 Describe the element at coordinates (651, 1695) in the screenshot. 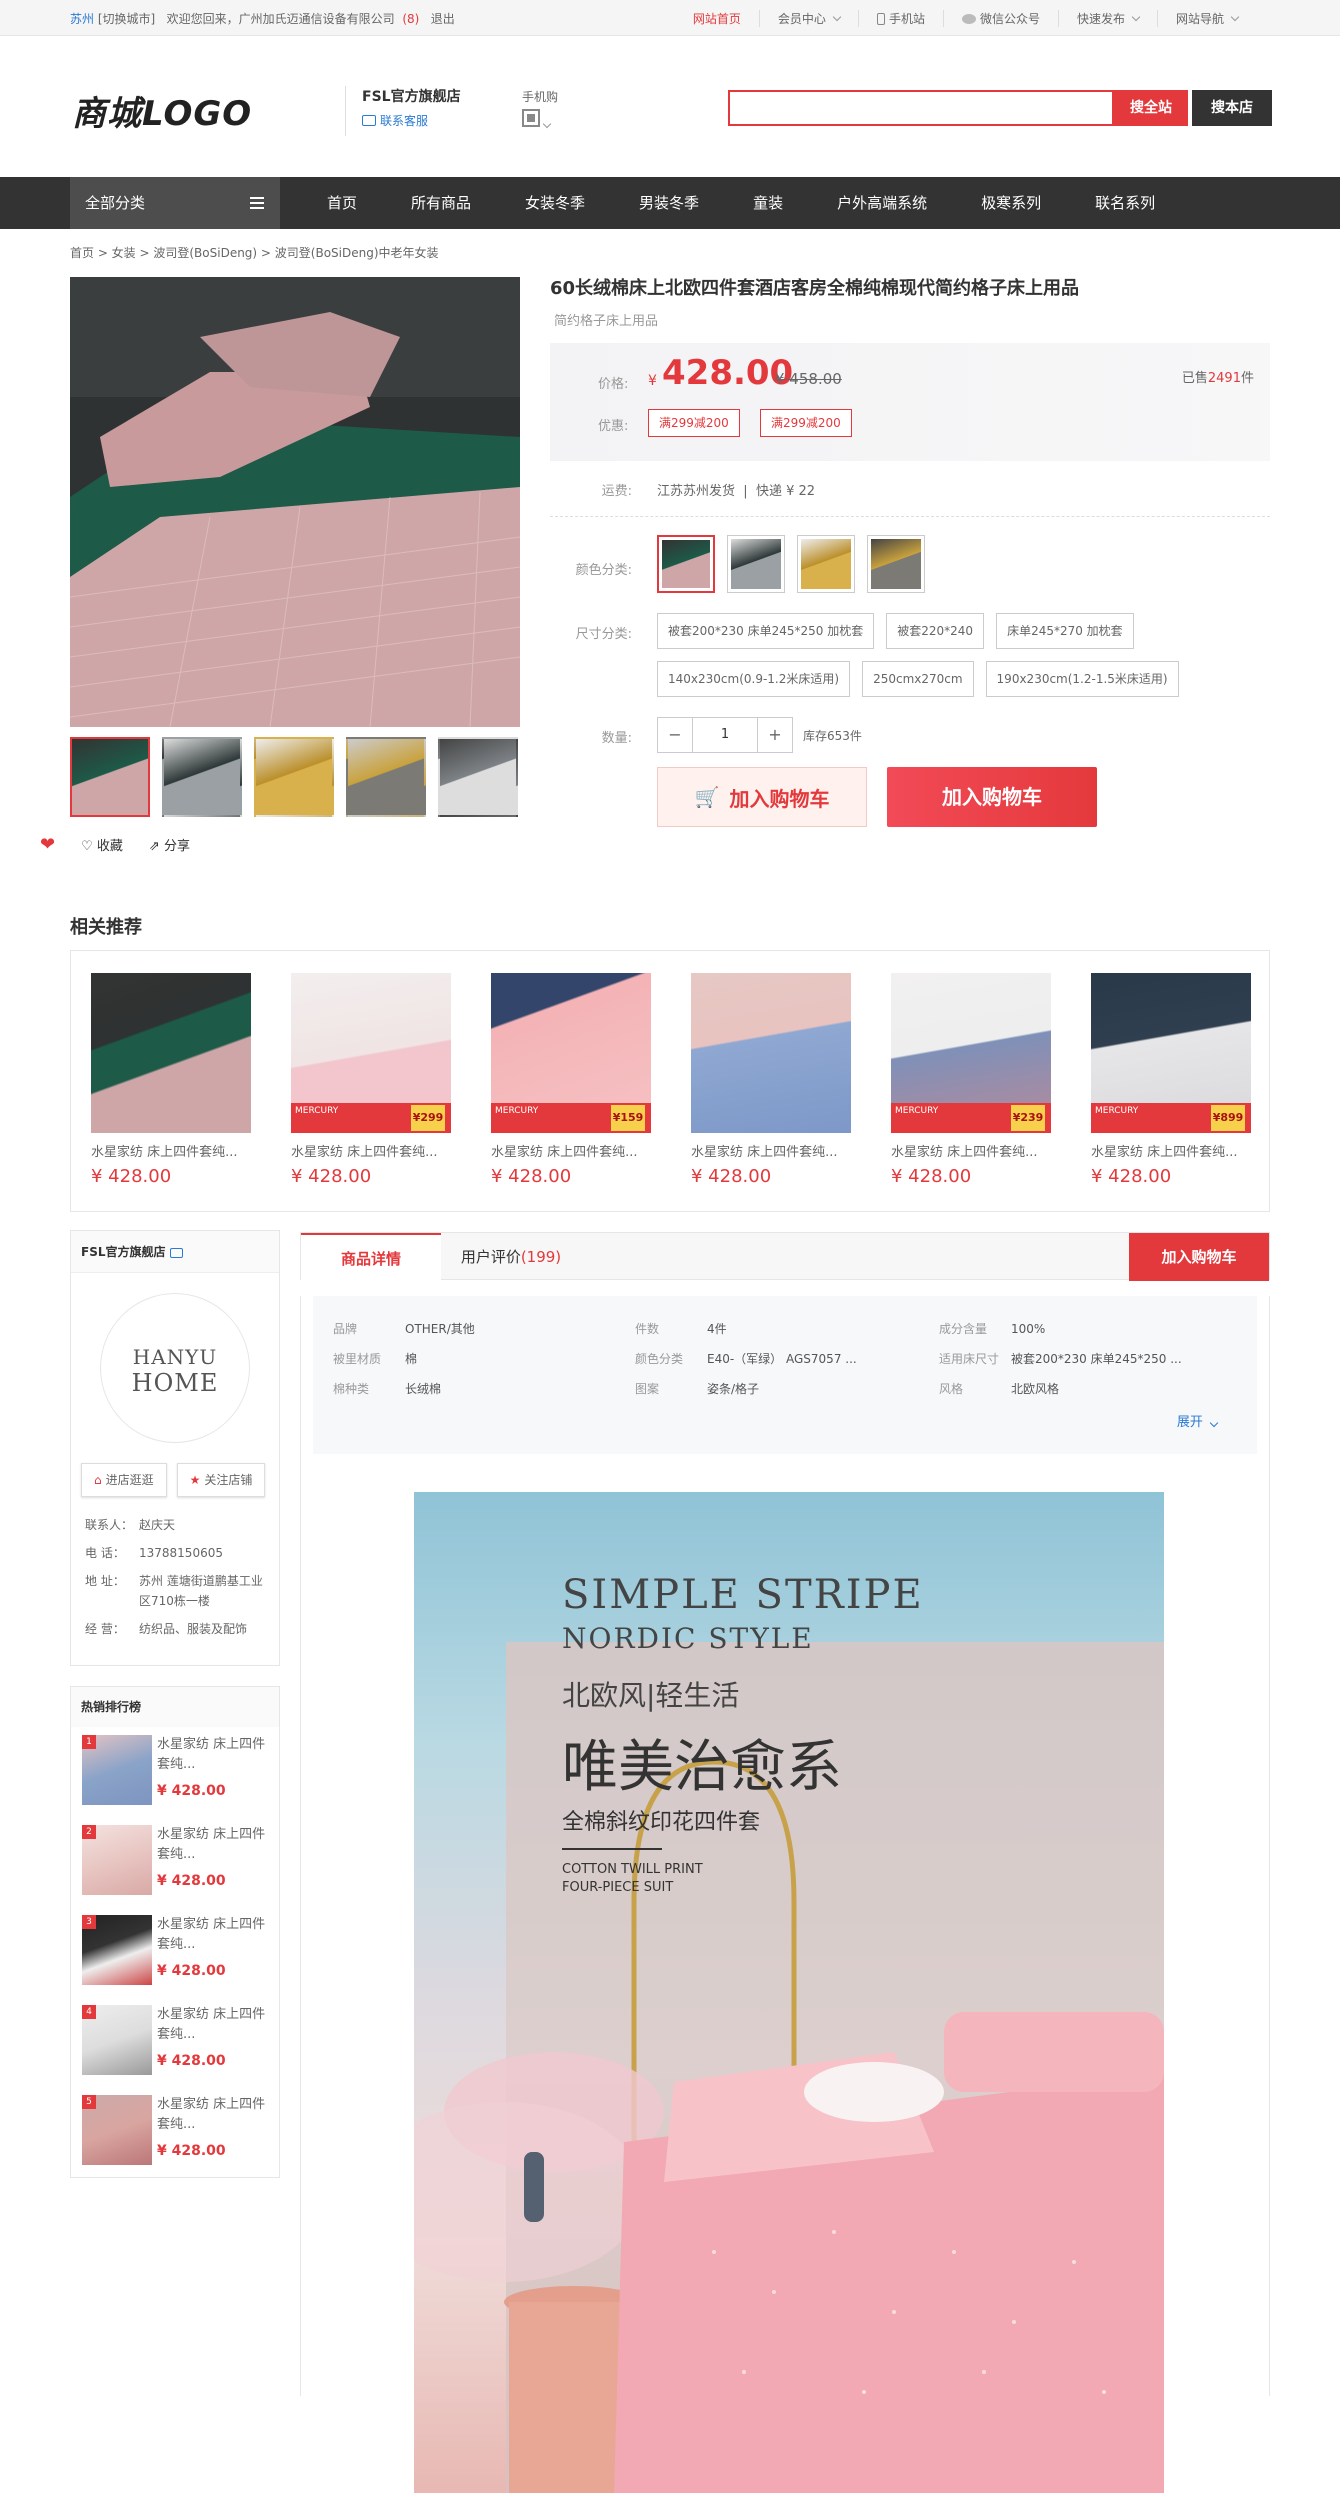

I see `banner-tagline: 北欧风|轻生活` at that location.